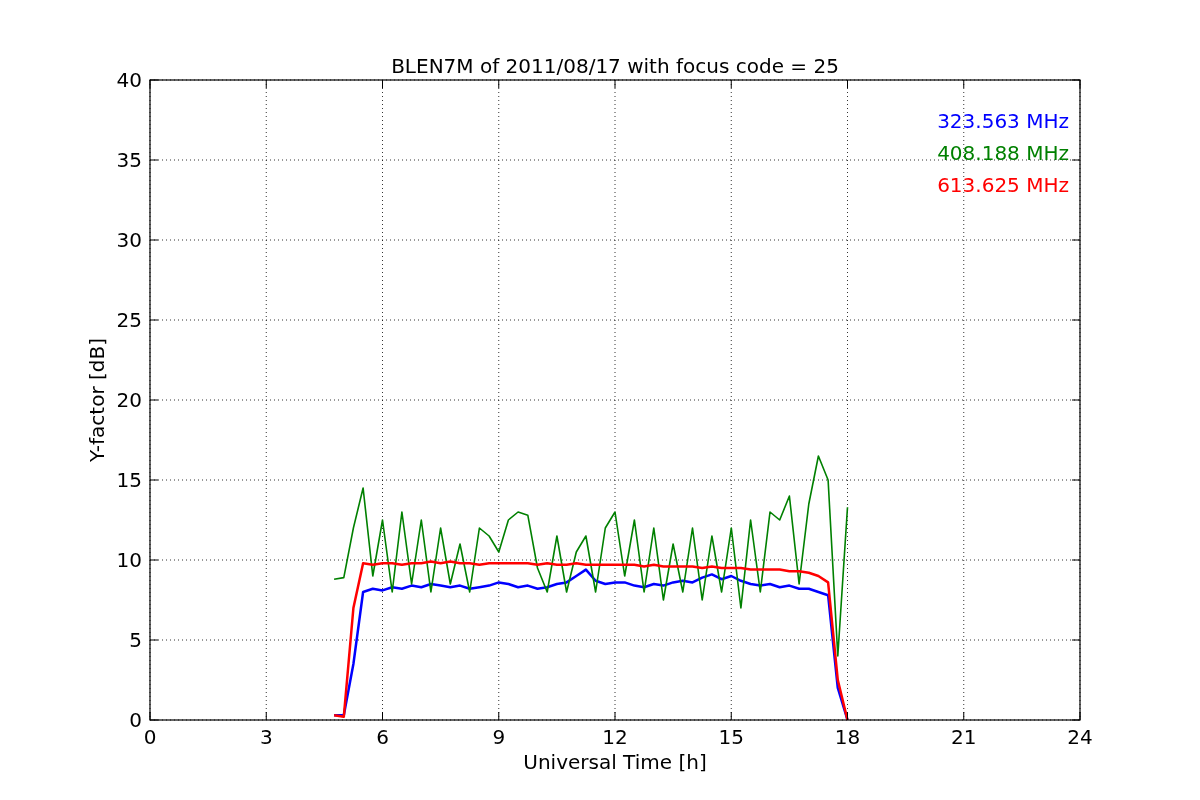 The width and height of the screenshot is (1200, 800). Describe the element at coordinates (129, 480) in the screenshot. I see `y-tick-label: 15` at that location.